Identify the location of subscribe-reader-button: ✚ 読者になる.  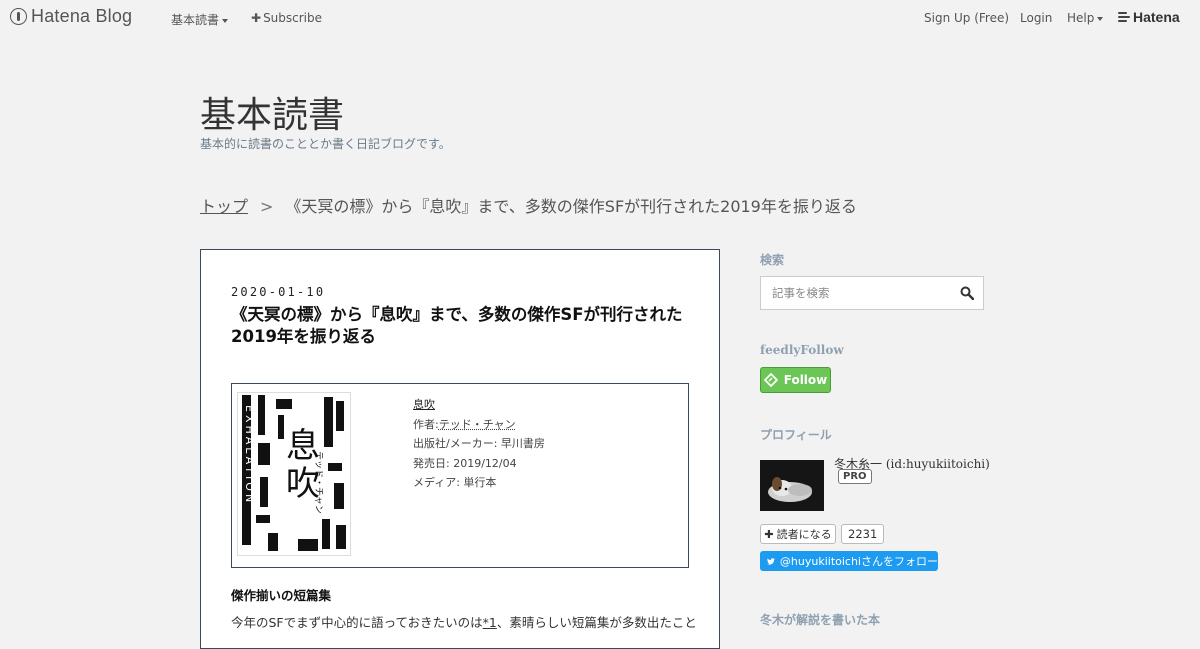
(798, 534).